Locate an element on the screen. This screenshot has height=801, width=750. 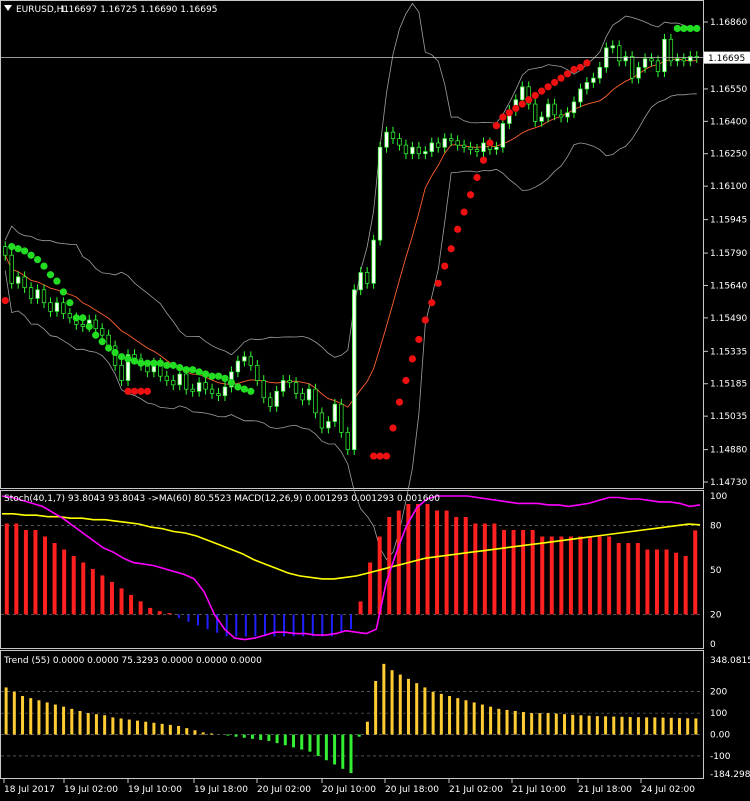
price-tick-label: 1.15945 is located at coordinates (728, 221).